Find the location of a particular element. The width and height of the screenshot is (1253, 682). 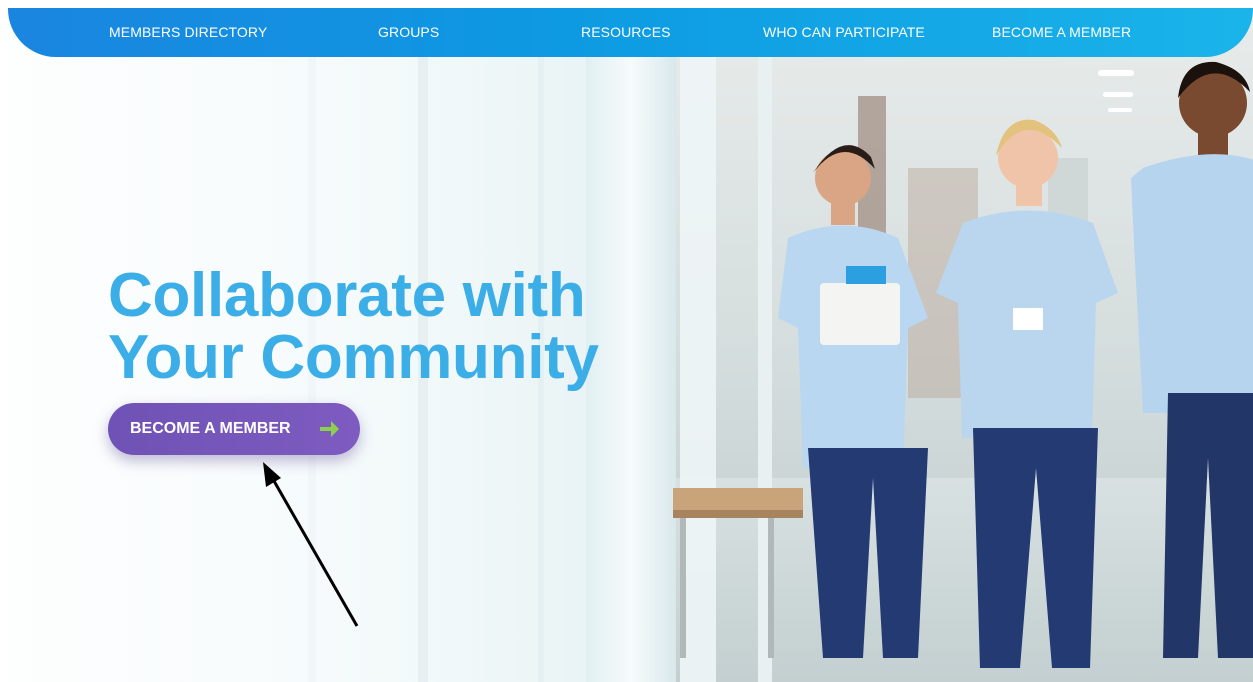

hero-headline: Collaborate with Your Community is located at coordinates (353, 327).